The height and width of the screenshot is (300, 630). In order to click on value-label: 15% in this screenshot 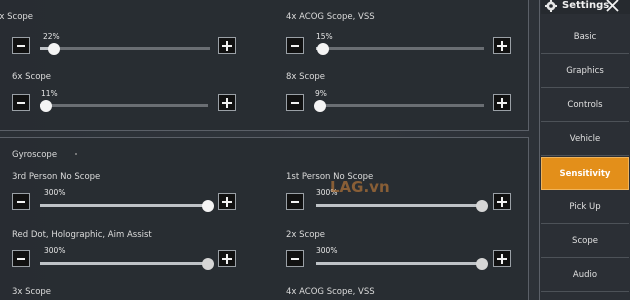, I will do `click(324, 36)`.